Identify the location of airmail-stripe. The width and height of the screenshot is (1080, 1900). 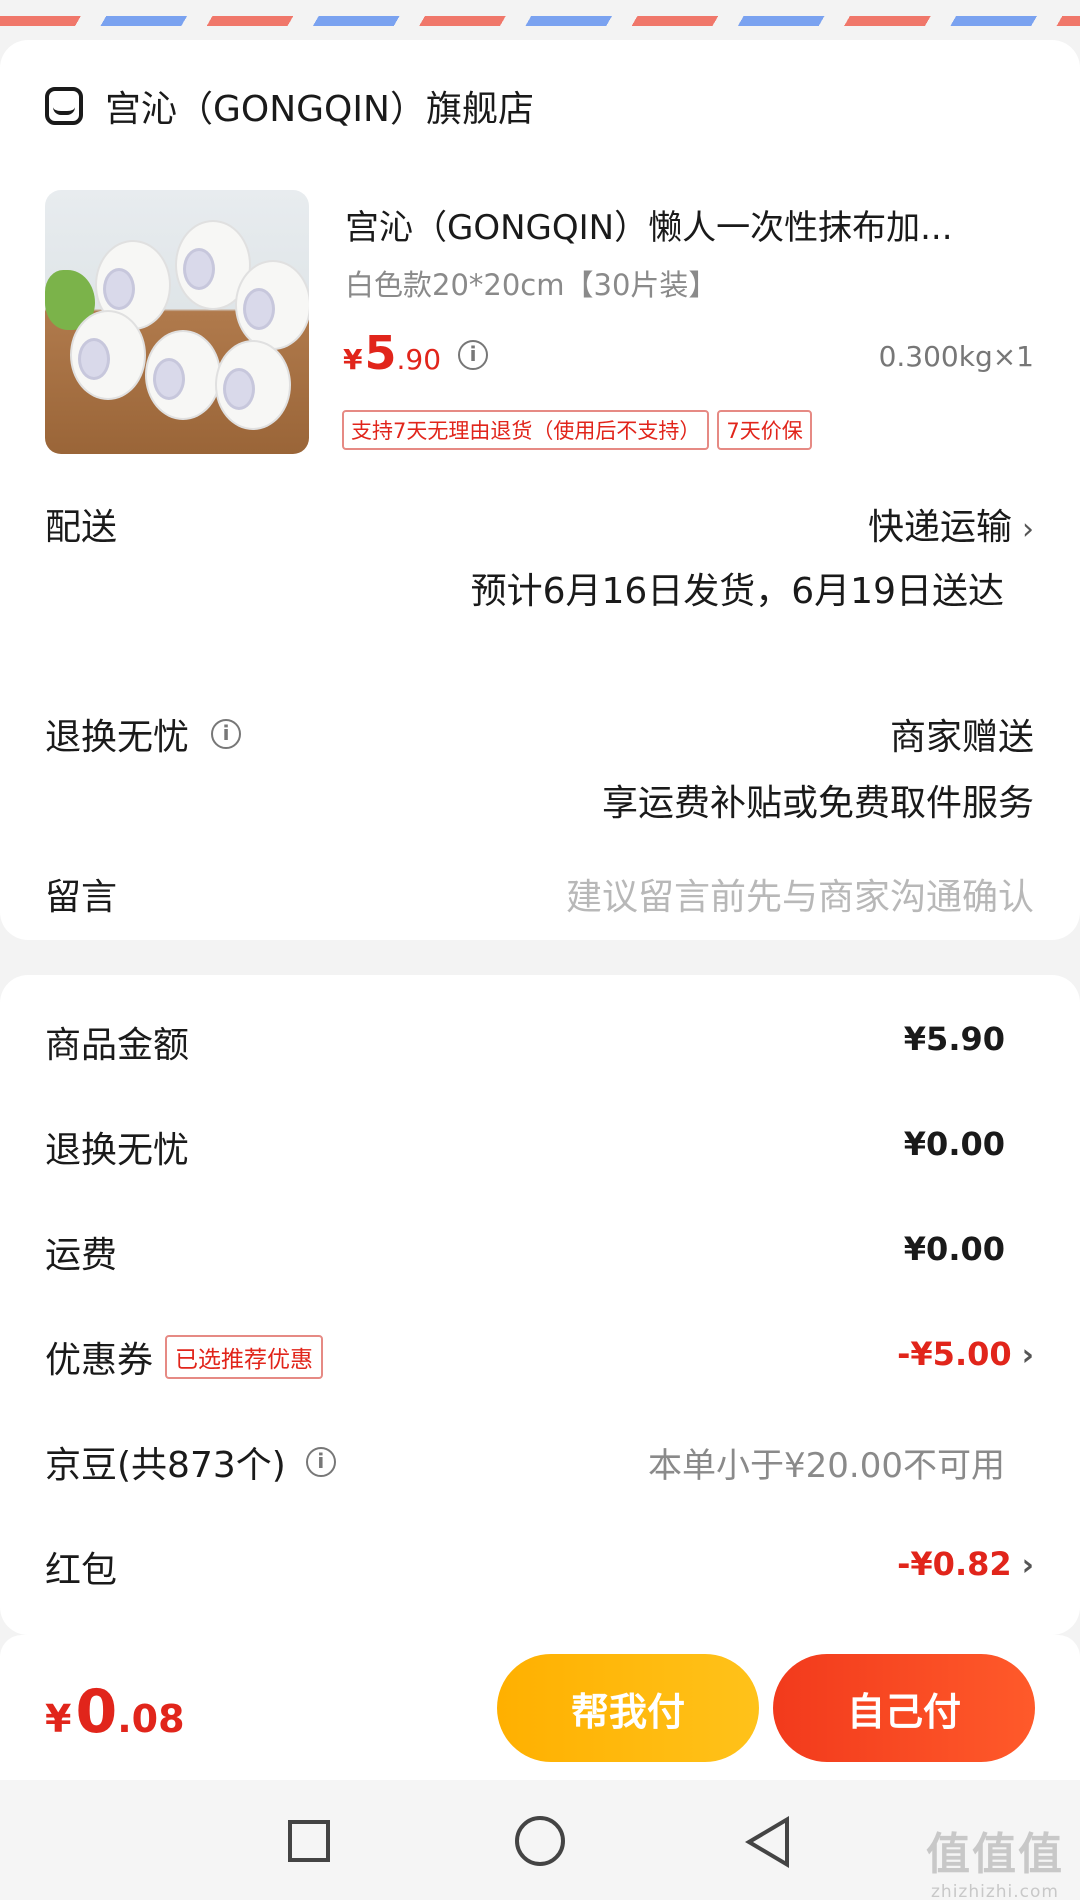
(540, 14).